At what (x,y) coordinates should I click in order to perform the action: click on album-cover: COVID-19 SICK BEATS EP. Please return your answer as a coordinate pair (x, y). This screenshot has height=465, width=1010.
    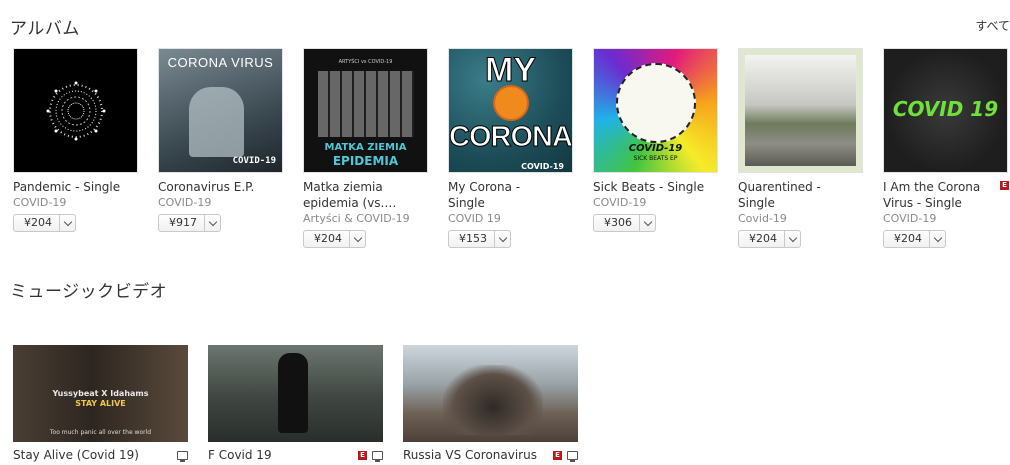
    Looking at the image, I should click on (655, 110).